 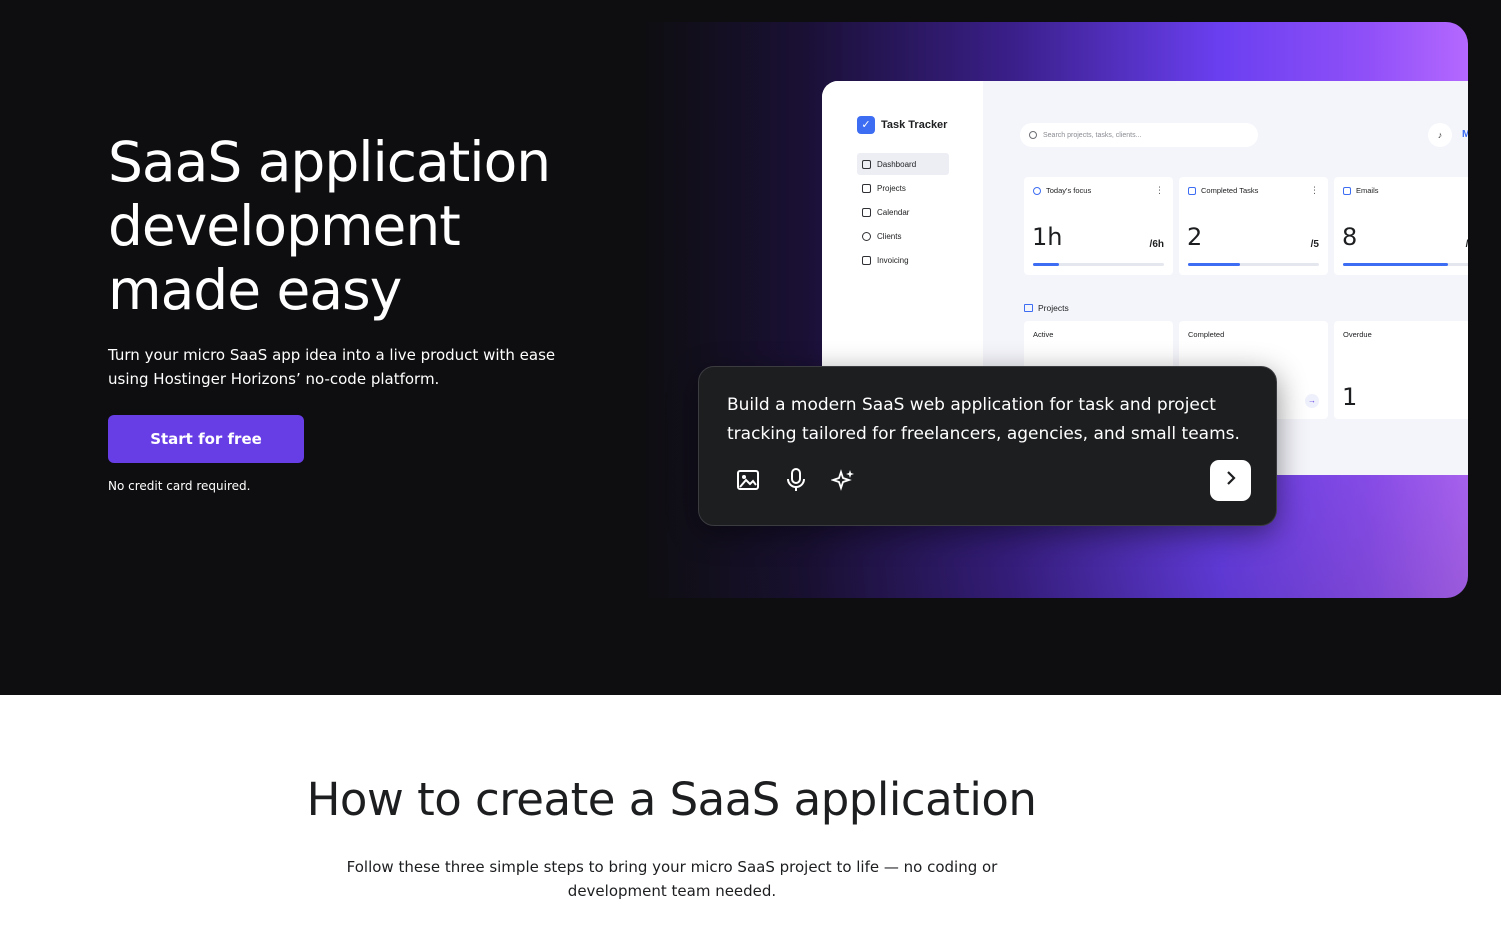 I want to click on users-icon, so click(x=866, y=236).